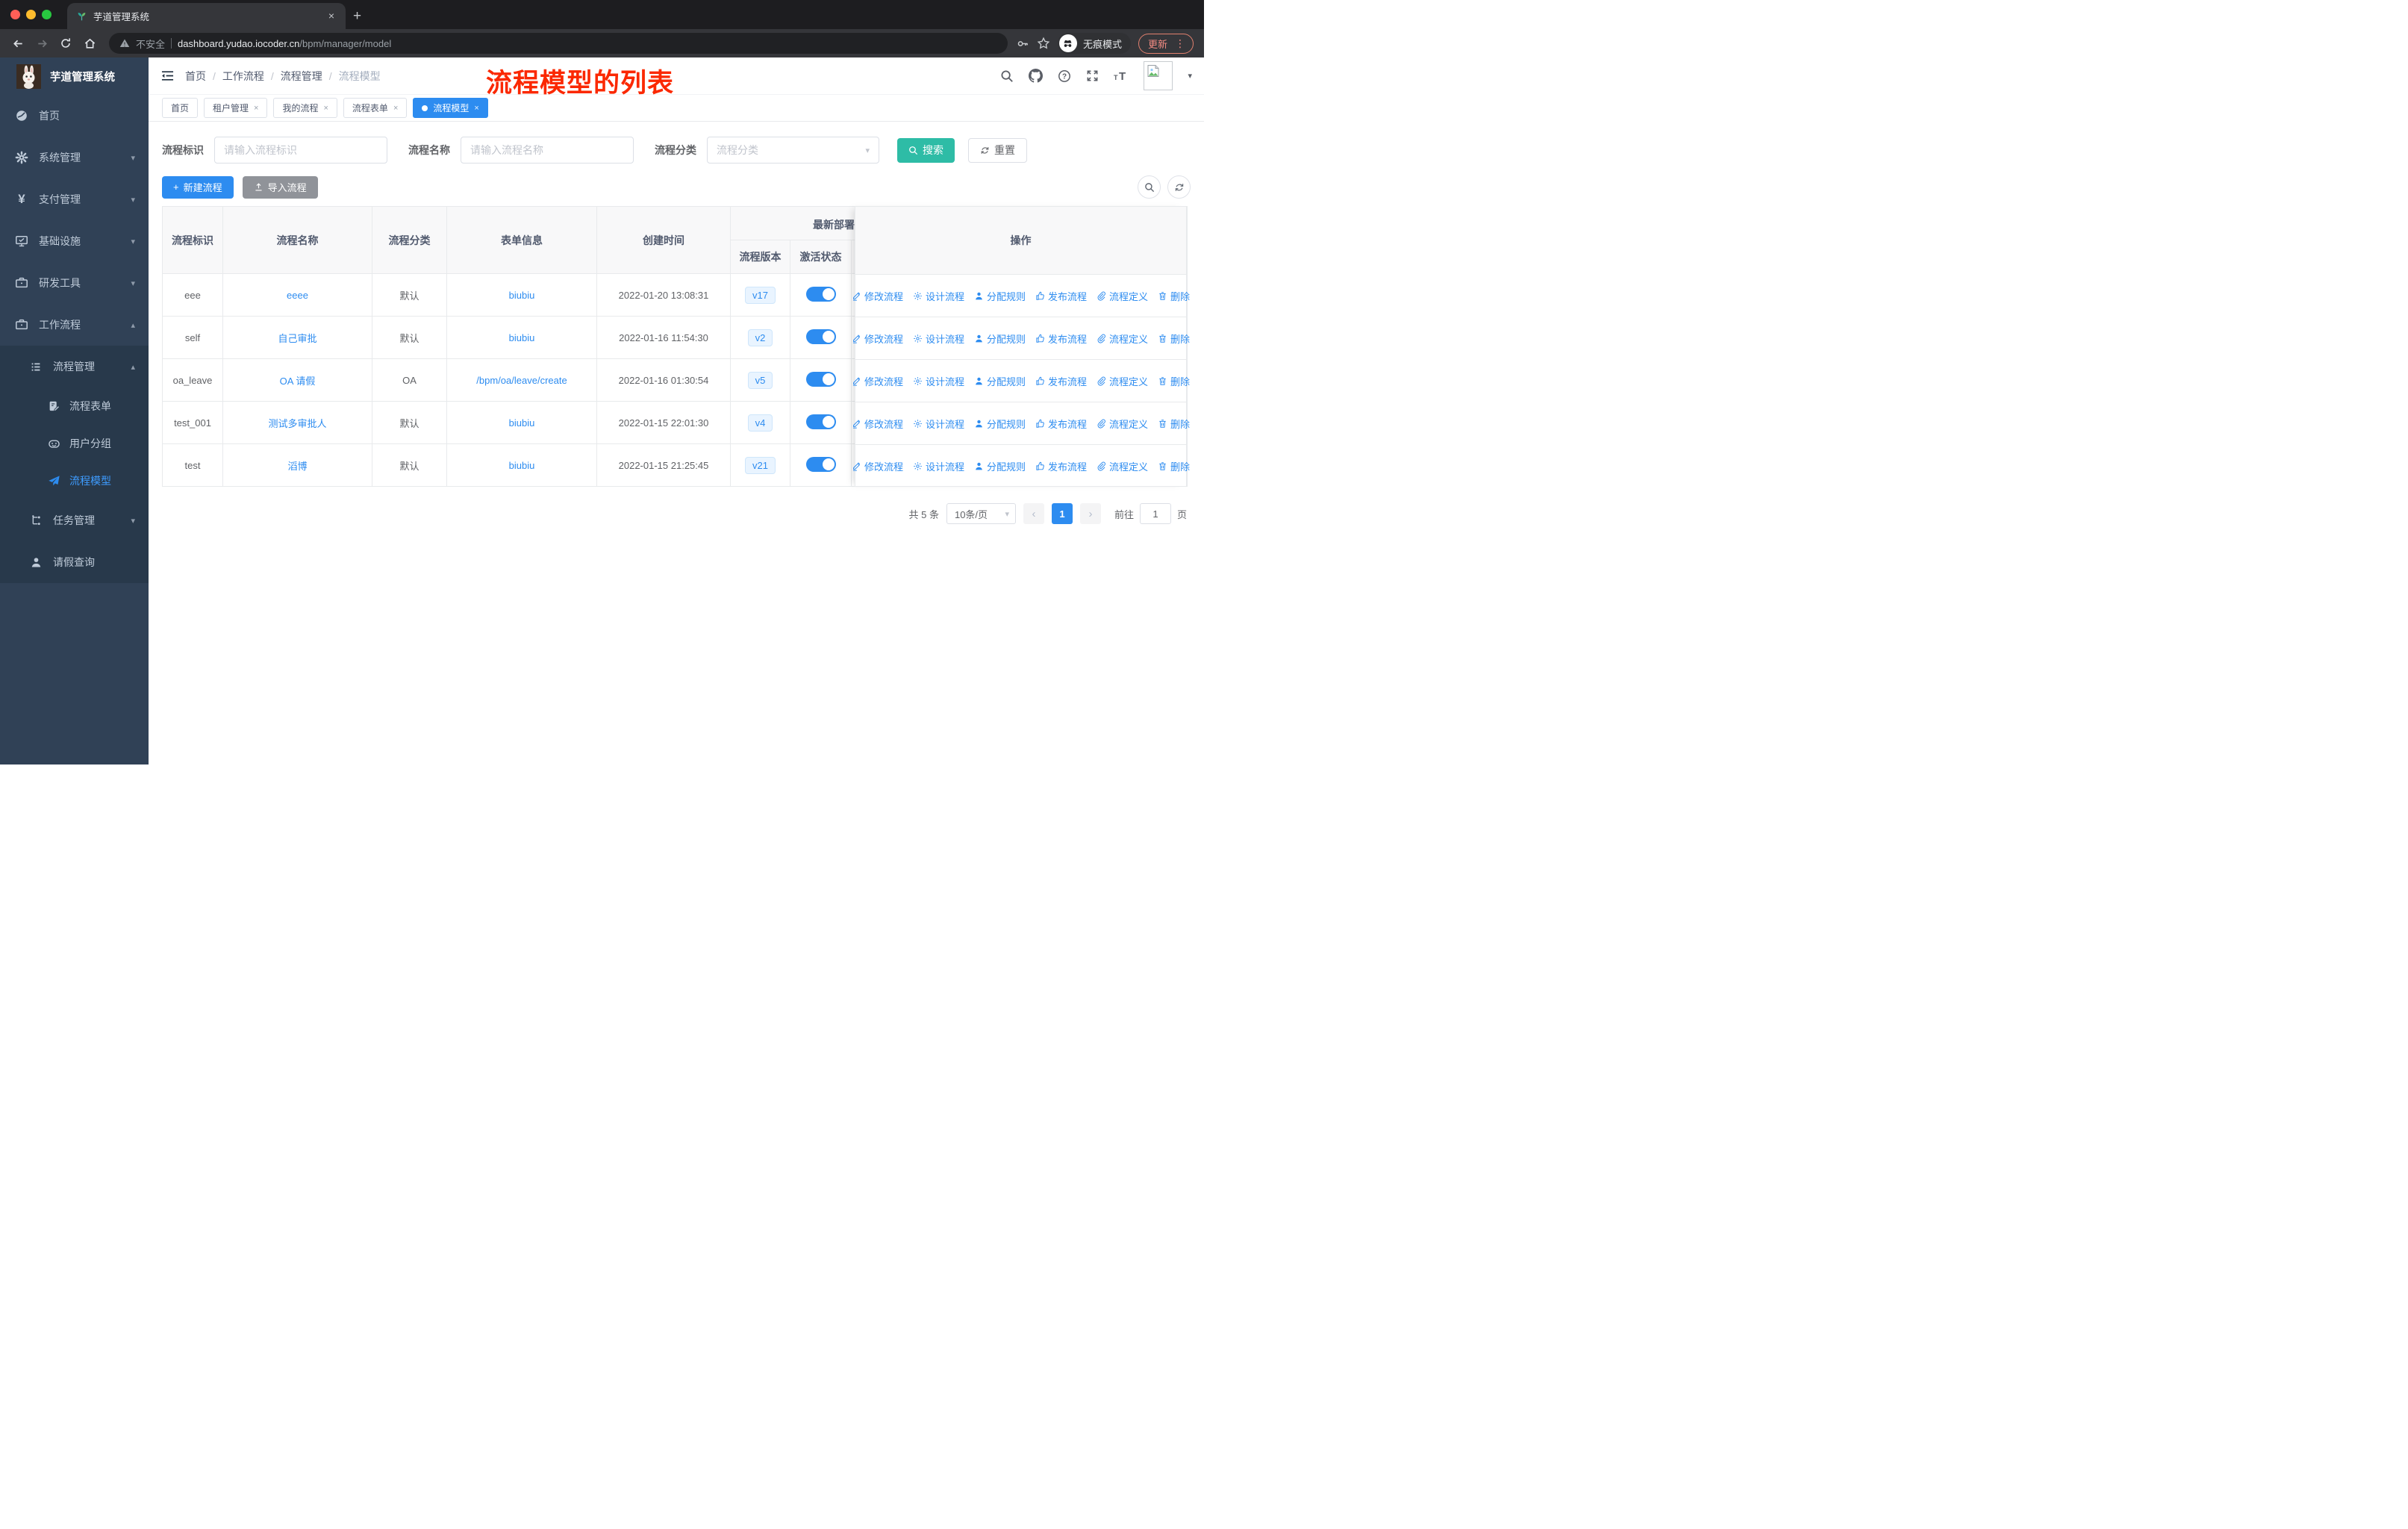  Describe the element at coordinates (1090, 513) in the screenshot. I see `next-page-button: ›` at that location.